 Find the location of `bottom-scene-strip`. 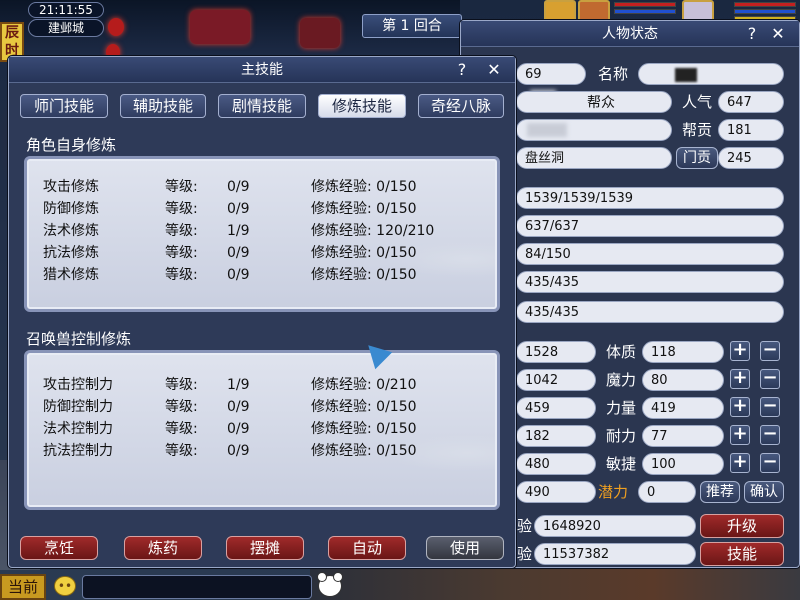

bottom-scene-strip is located at coordinates (555, 583).